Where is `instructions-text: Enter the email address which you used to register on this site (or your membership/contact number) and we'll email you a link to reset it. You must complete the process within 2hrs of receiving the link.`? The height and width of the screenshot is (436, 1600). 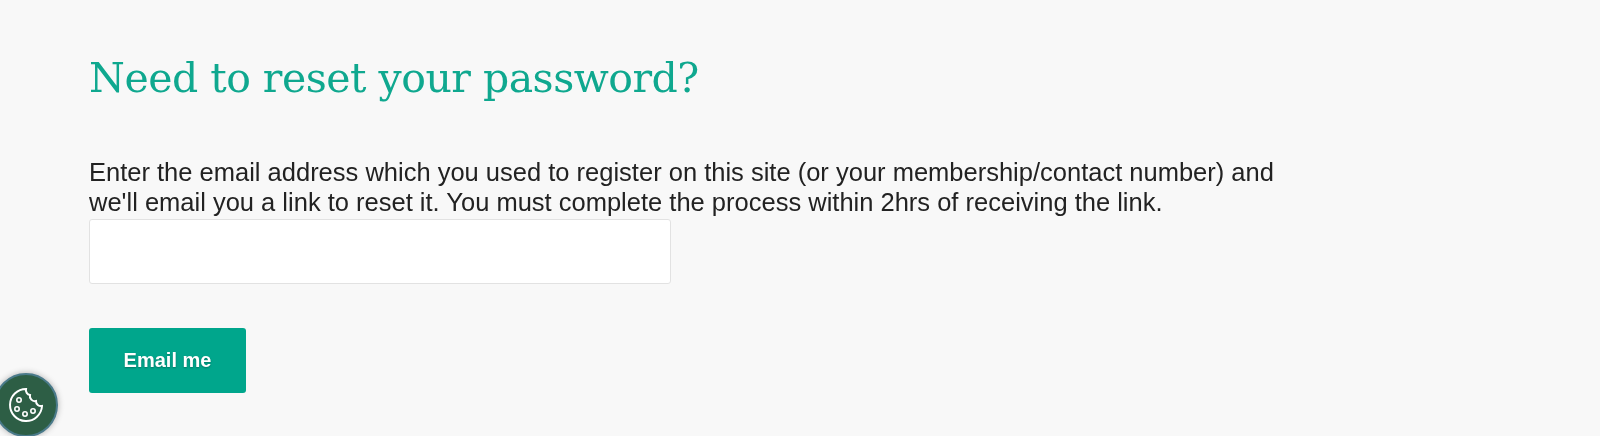 instructions-text: Enter the email address which you used to register on this site (or your membership/contact number) and we'll email you a link to reset it. You must complete the process within 2hrs of receiving the link. is located at coordinates (682, 187).